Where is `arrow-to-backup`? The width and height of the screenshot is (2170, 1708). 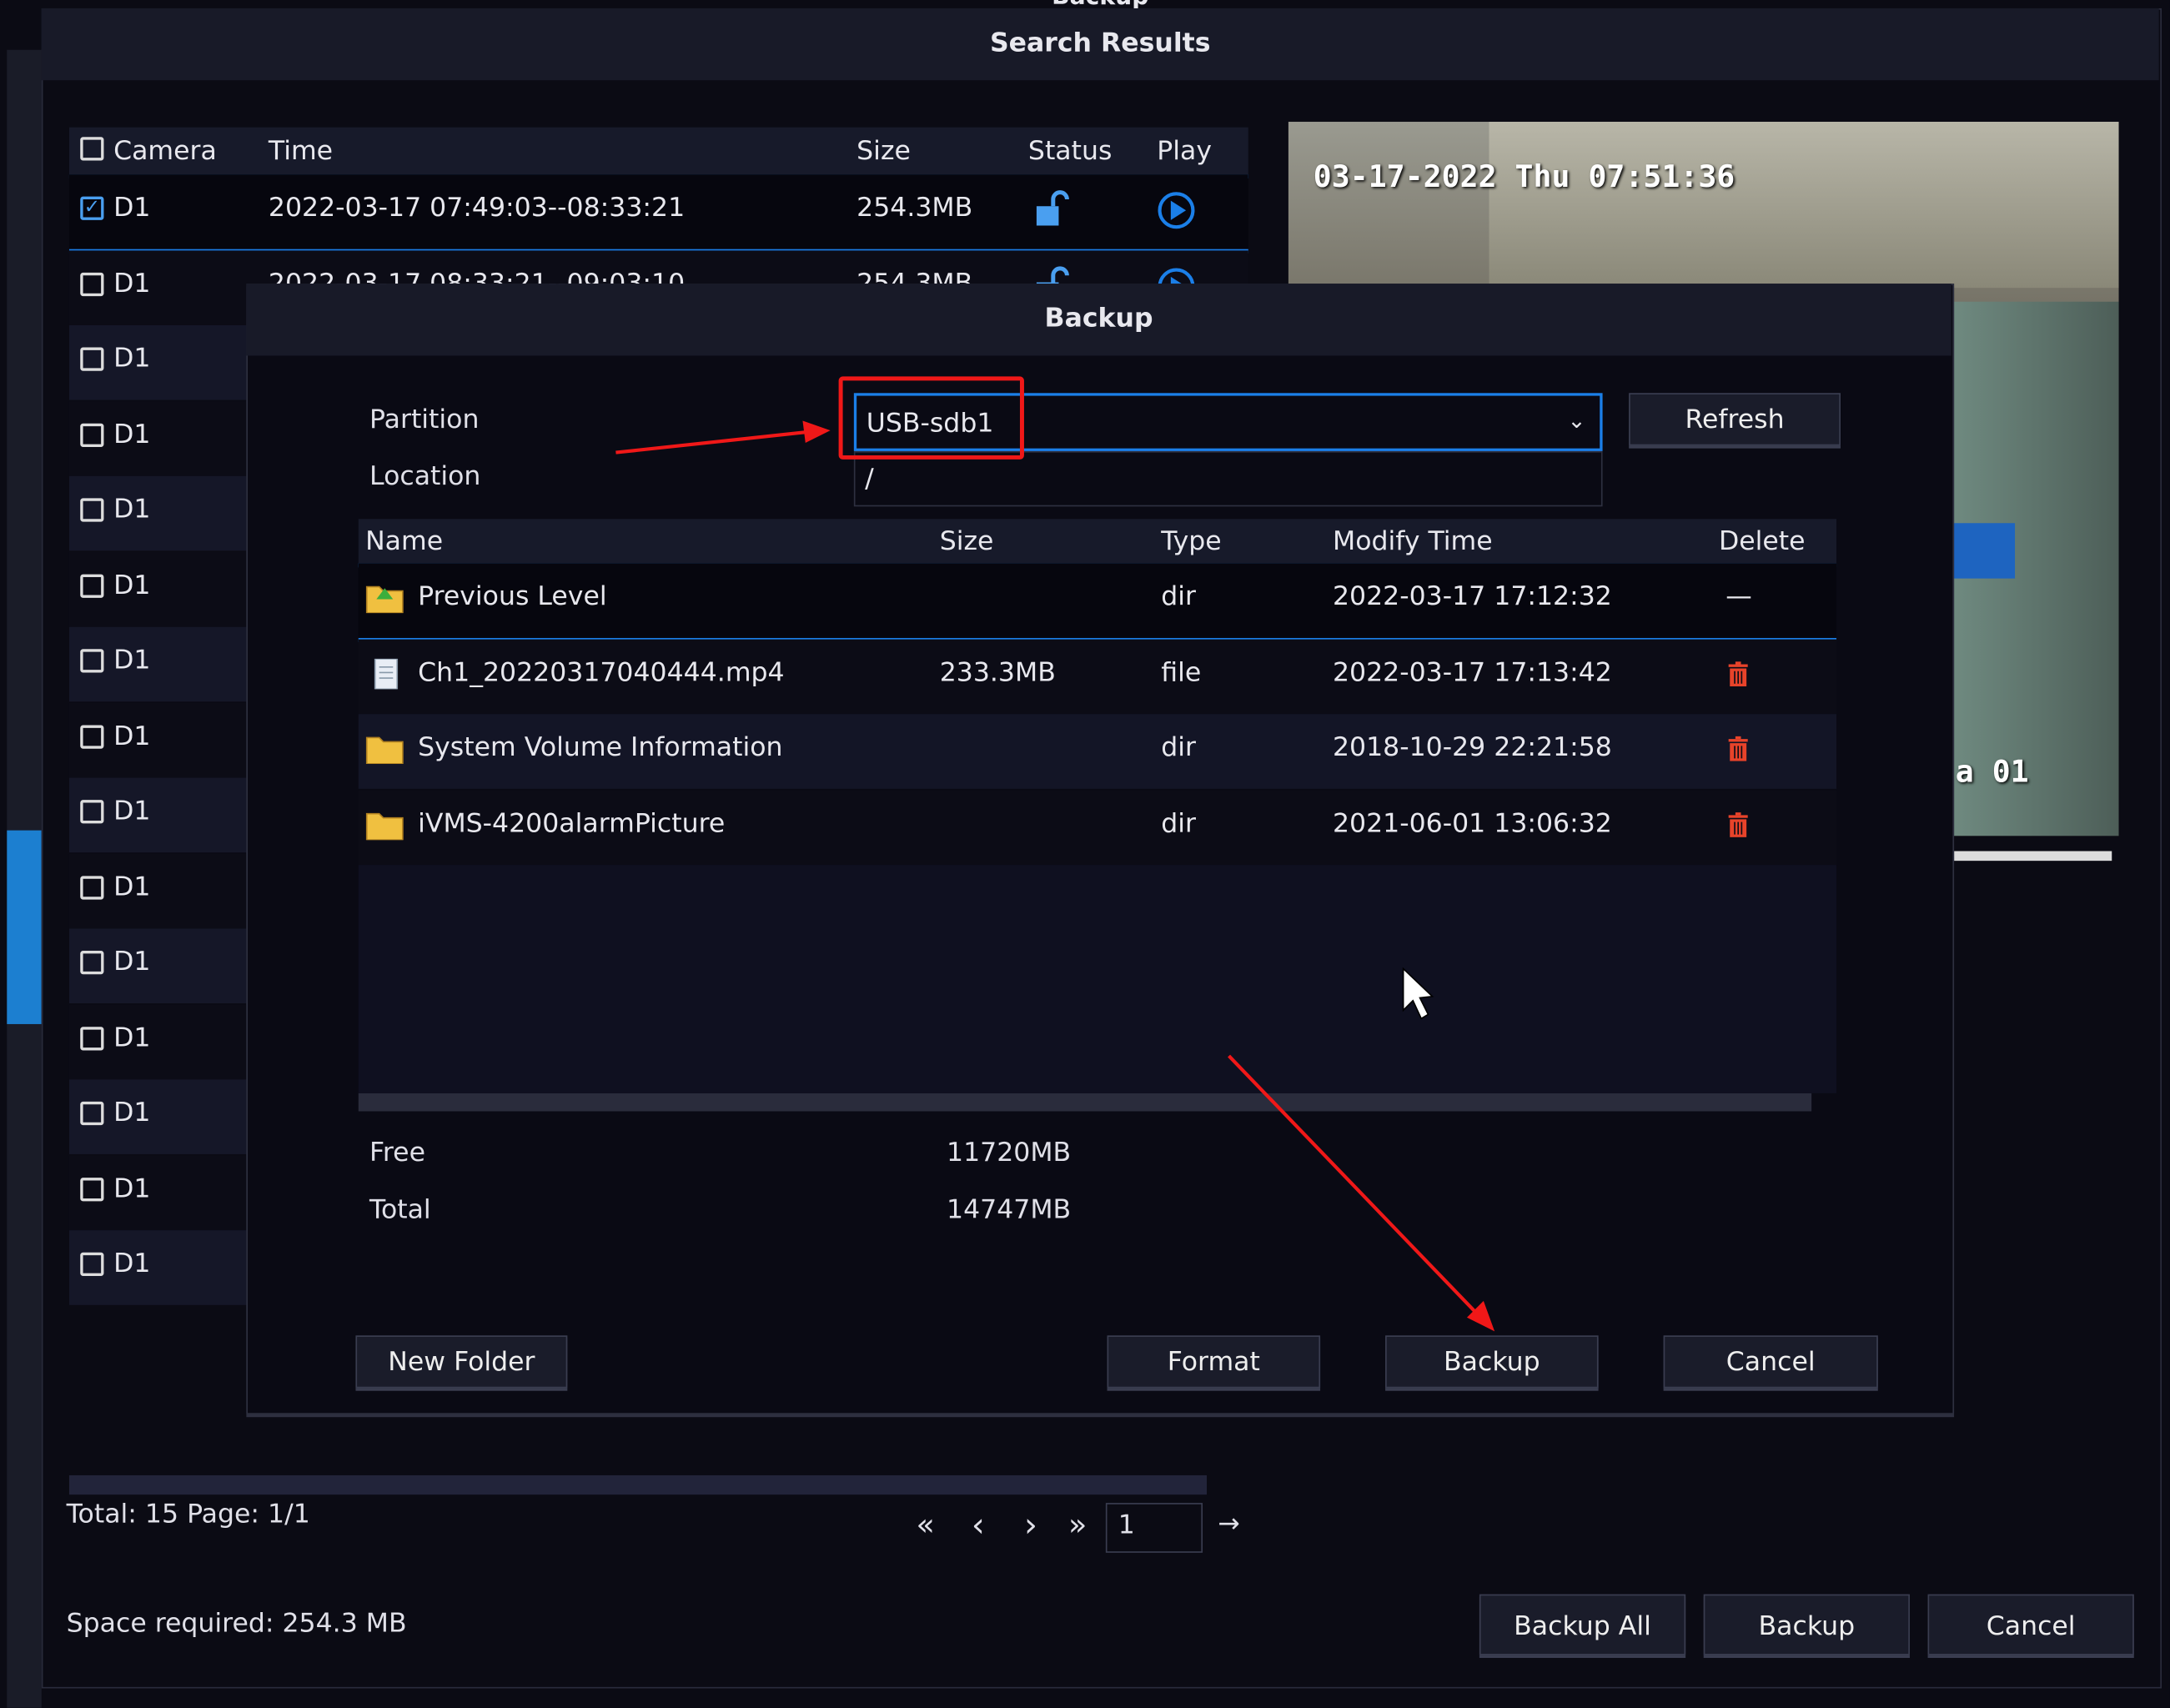 arrow-to-backup is located at coordinates (1353, 1185).